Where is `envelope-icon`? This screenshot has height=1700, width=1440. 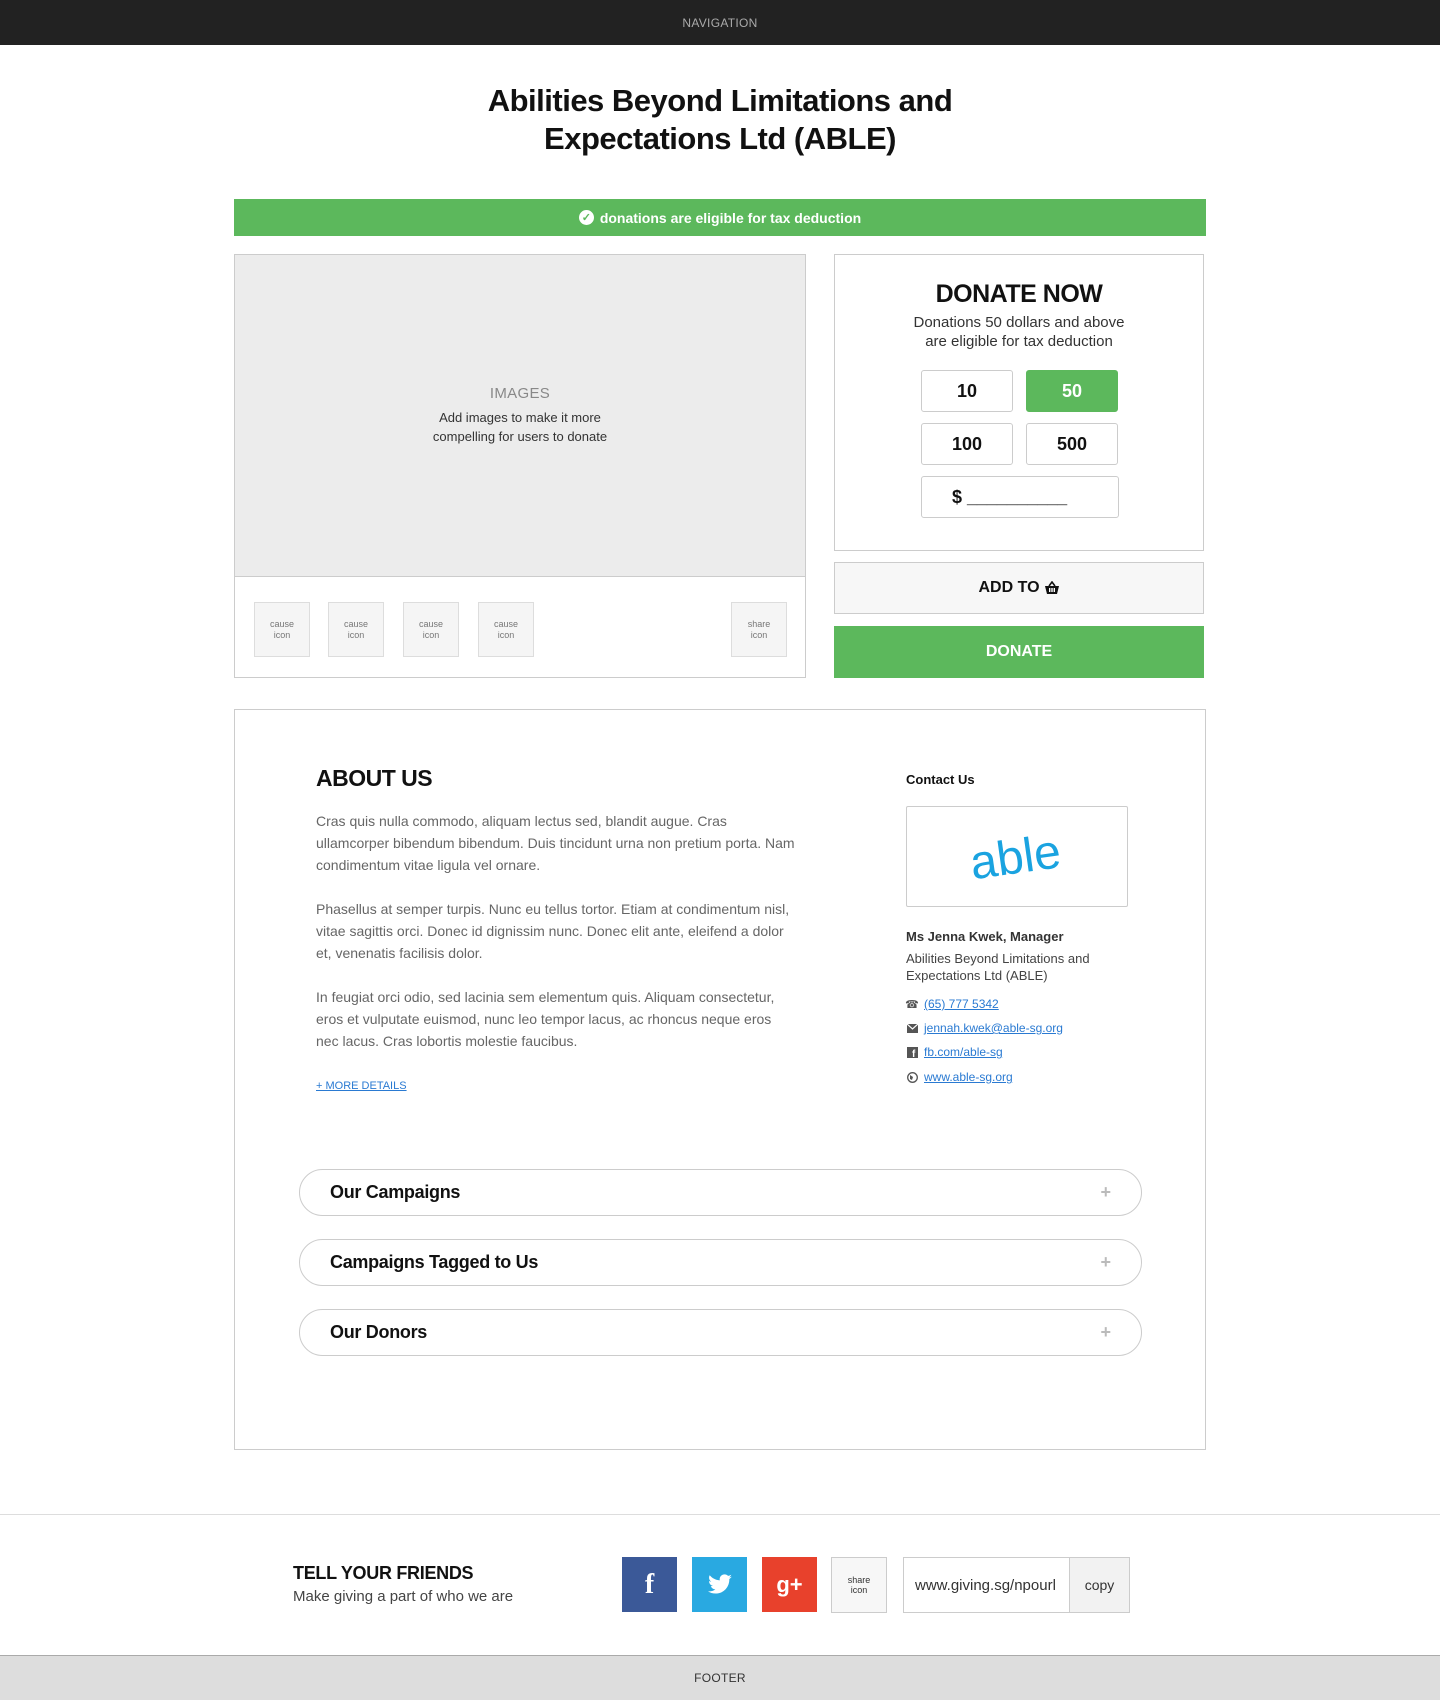
envelope-icon is located at coordinates (912, 1028).